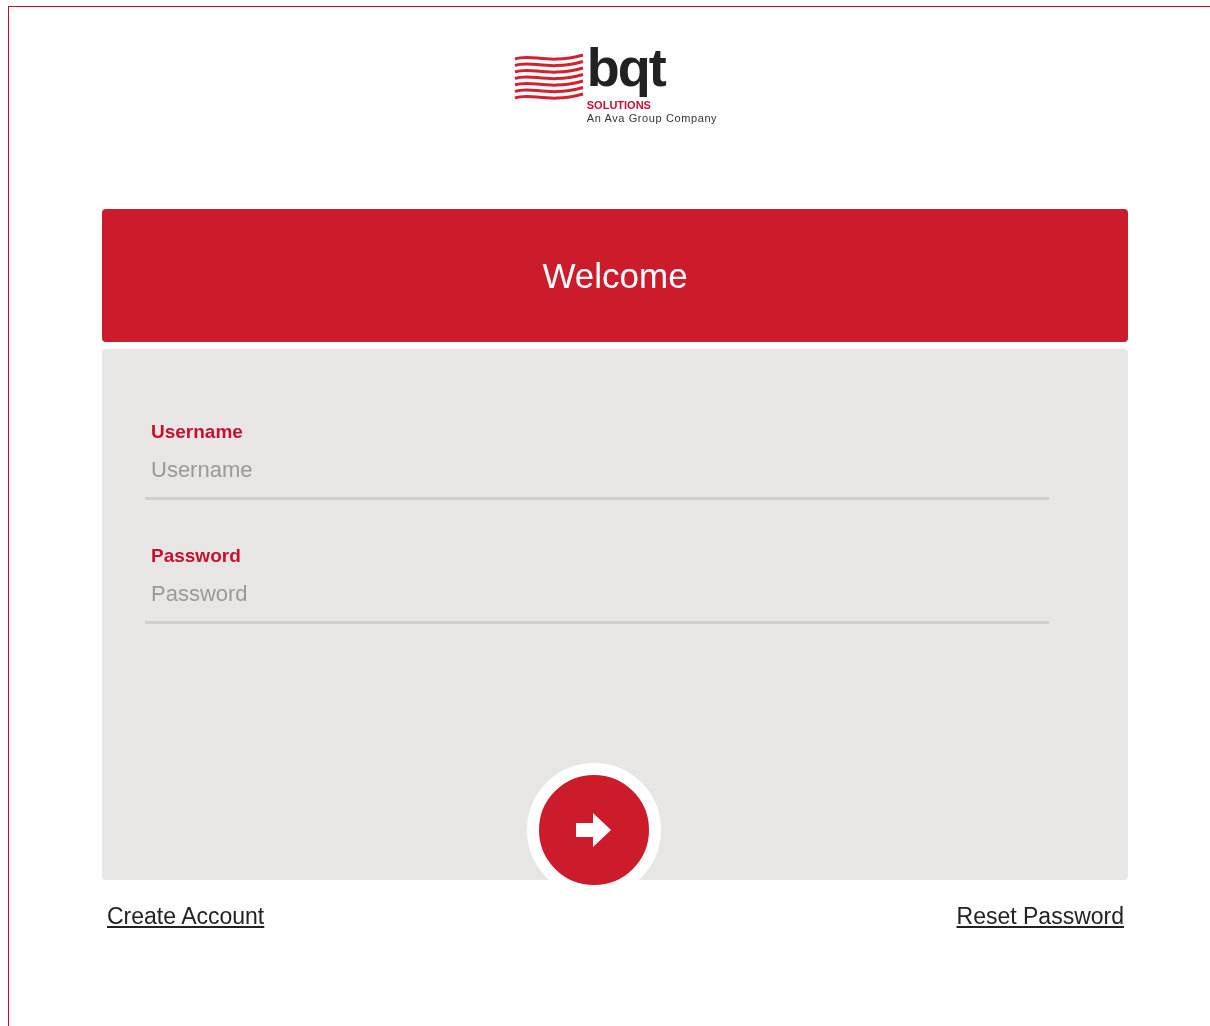 This screenshot has height=1026, width=1210. Describe the element at coordinates (186, 916) in the screenshot. I see `create-account-link: Create Account` at that location.